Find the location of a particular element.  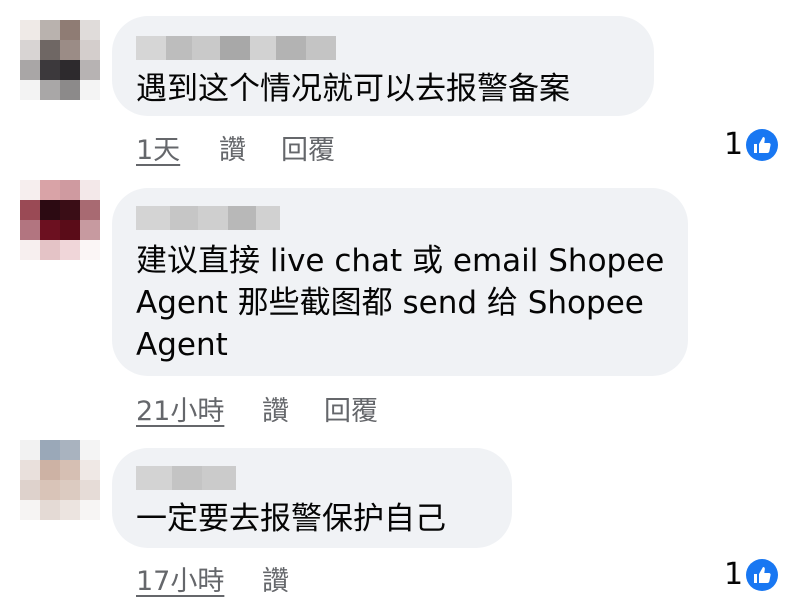

timestamp-link: 17小時 is located at coordinates (180, 578).